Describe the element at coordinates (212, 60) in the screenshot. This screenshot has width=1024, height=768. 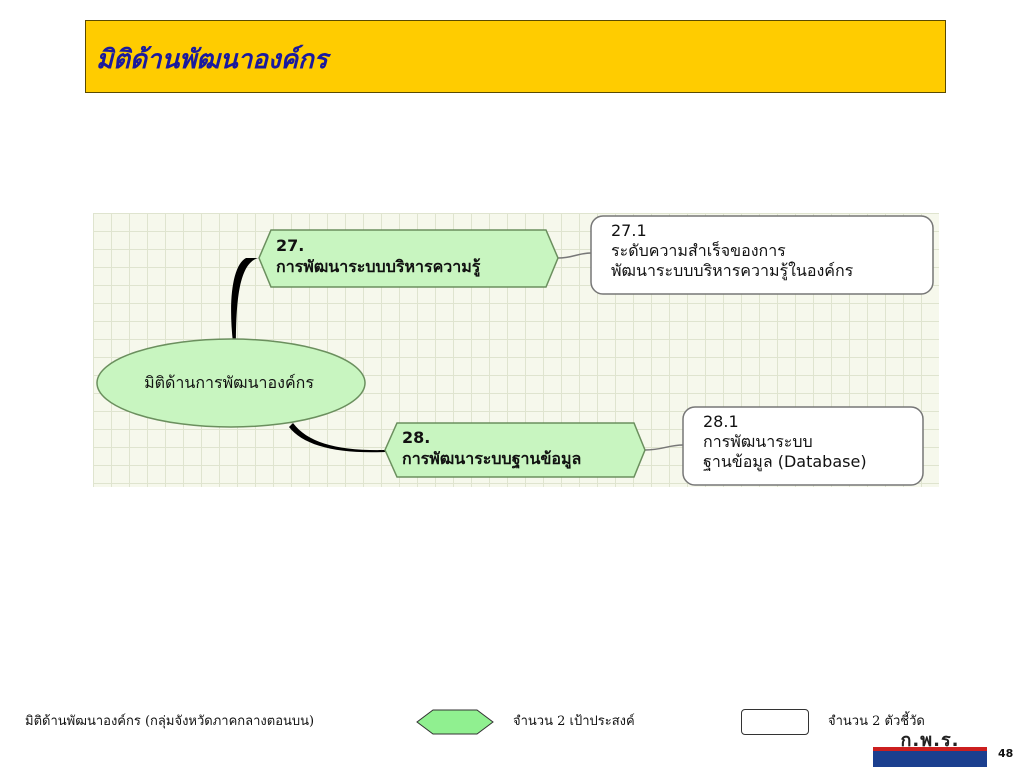
I see `slide-title: มิติด้านพัฒนาองค์กร` at that location.